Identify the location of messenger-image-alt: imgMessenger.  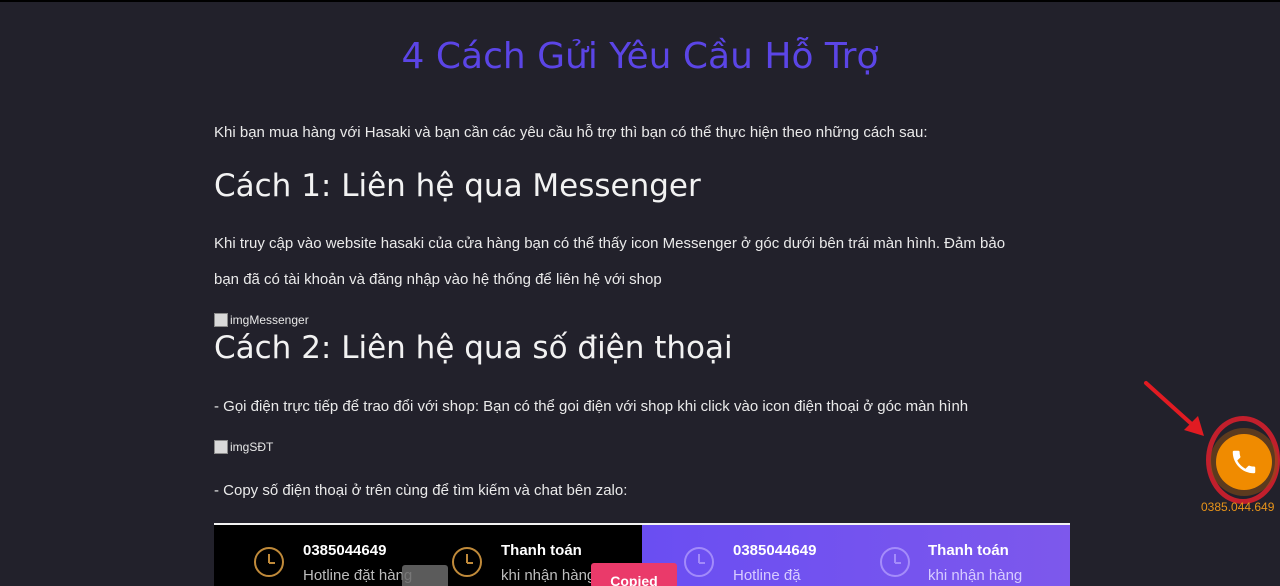
(269, 320).